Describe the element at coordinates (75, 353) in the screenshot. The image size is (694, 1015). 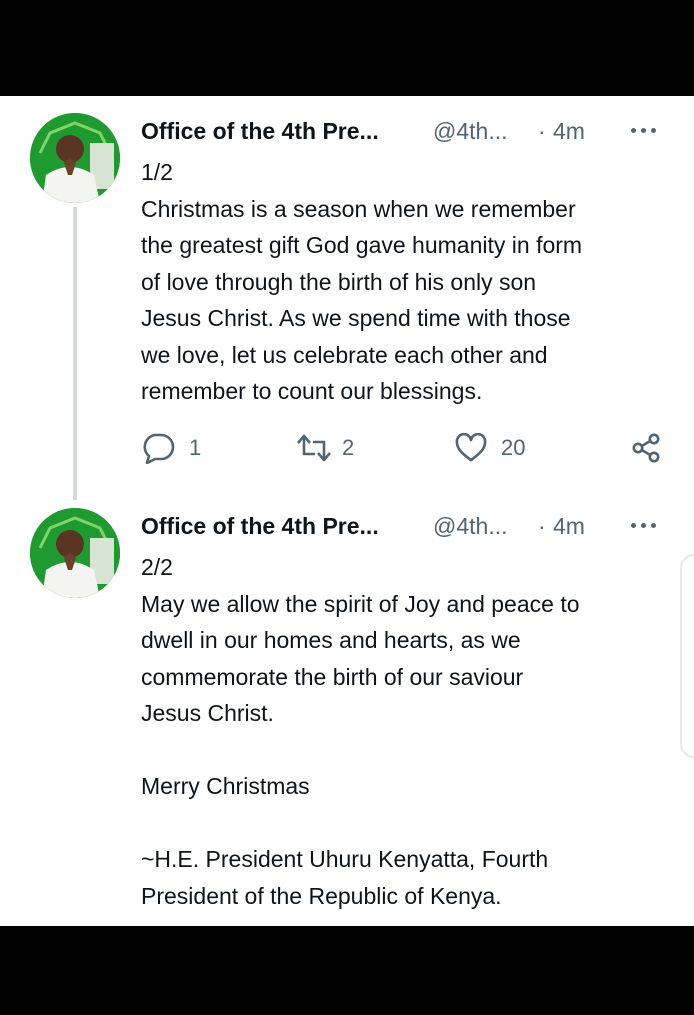
I see `thread-connector-line` at that location.